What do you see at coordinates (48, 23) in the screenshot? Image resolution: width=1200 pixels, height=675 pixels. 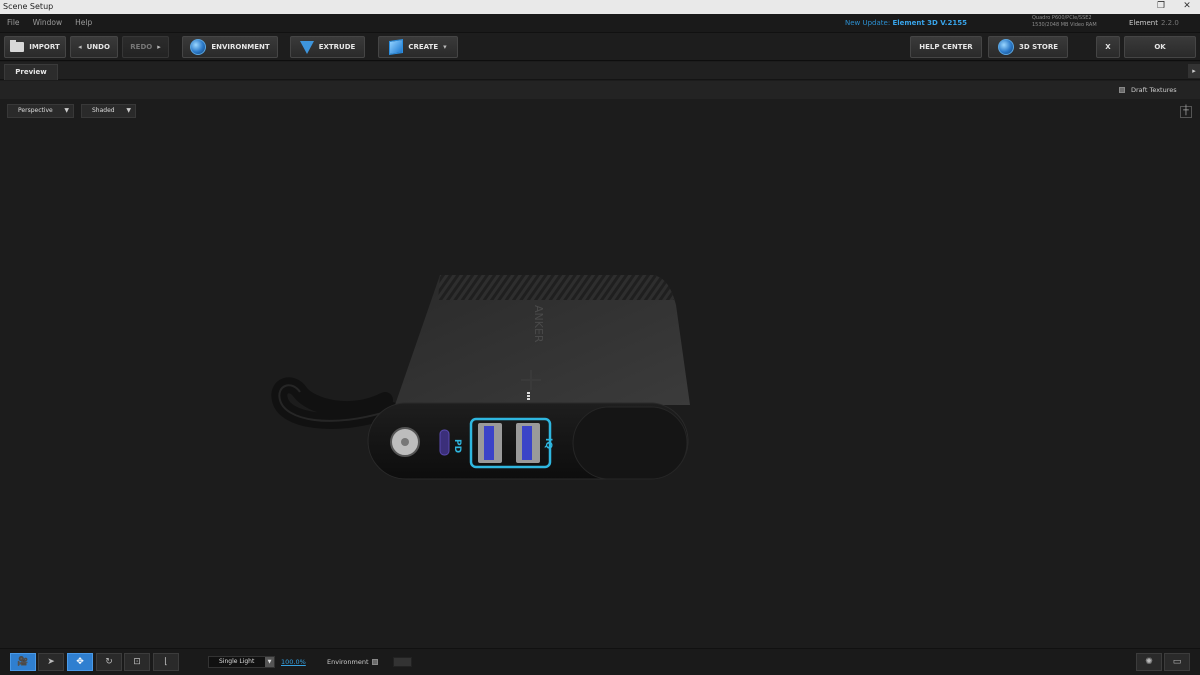 I see `menu-window: Window` at bounding box center [48, 23].